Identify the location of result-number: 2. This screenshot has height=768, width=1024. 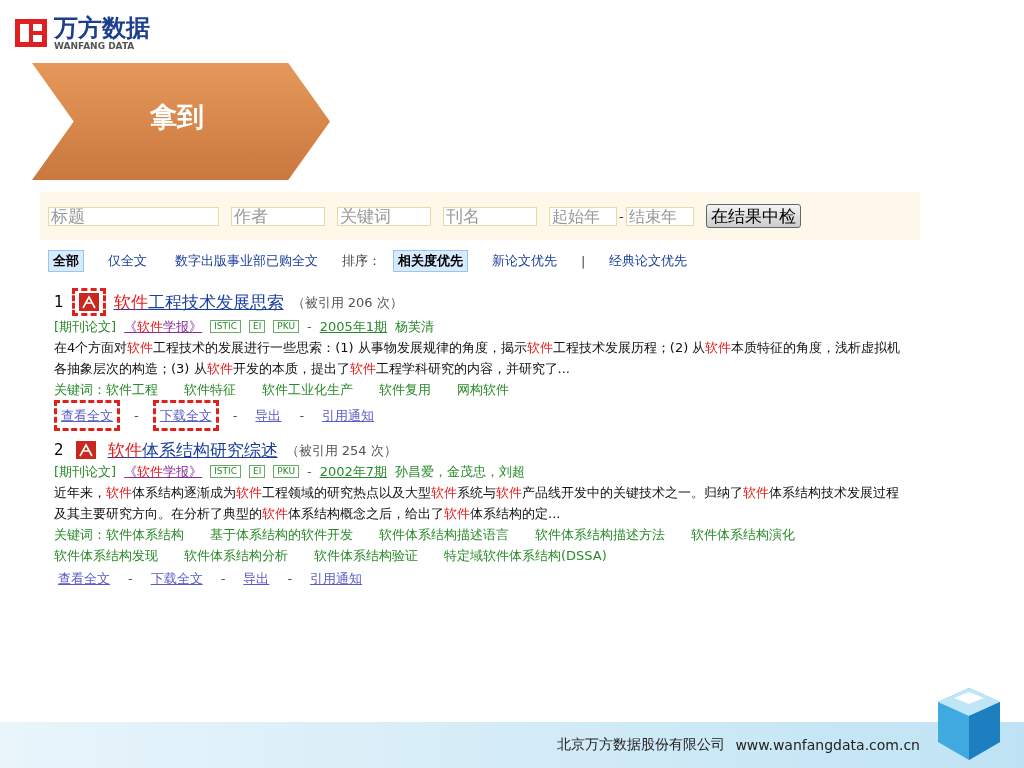
(59, 450).